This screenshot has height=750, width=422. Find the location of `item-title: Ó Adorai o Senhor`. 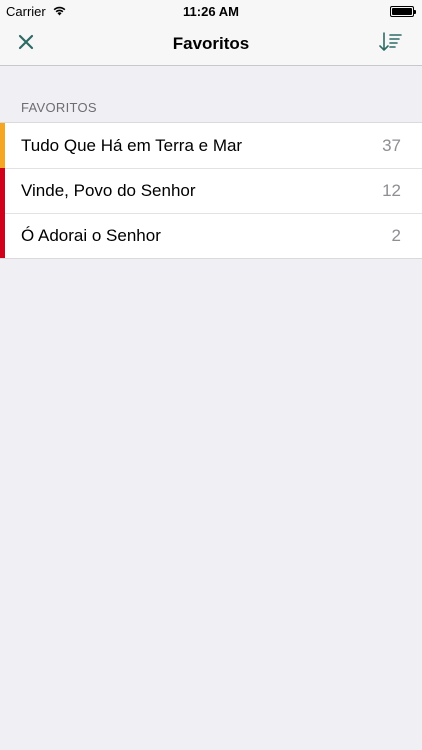

item-title: Ó Adorai o Senhor is located at coordinates (91, 235).